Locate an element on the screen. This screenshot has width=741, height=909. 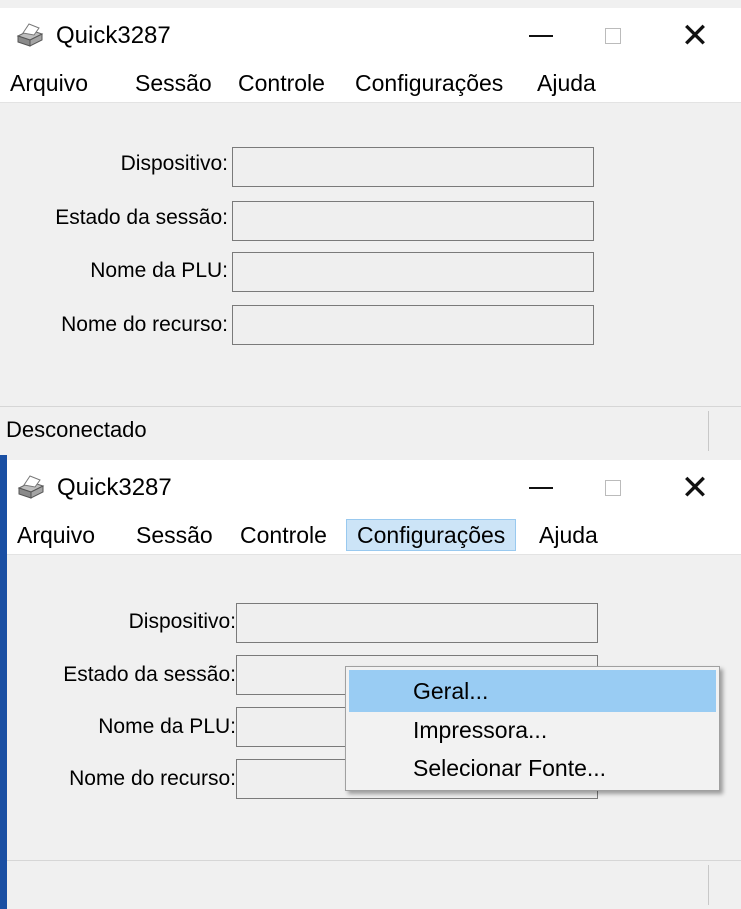
status-text: Desconectado is located at coordinates (76, 429).